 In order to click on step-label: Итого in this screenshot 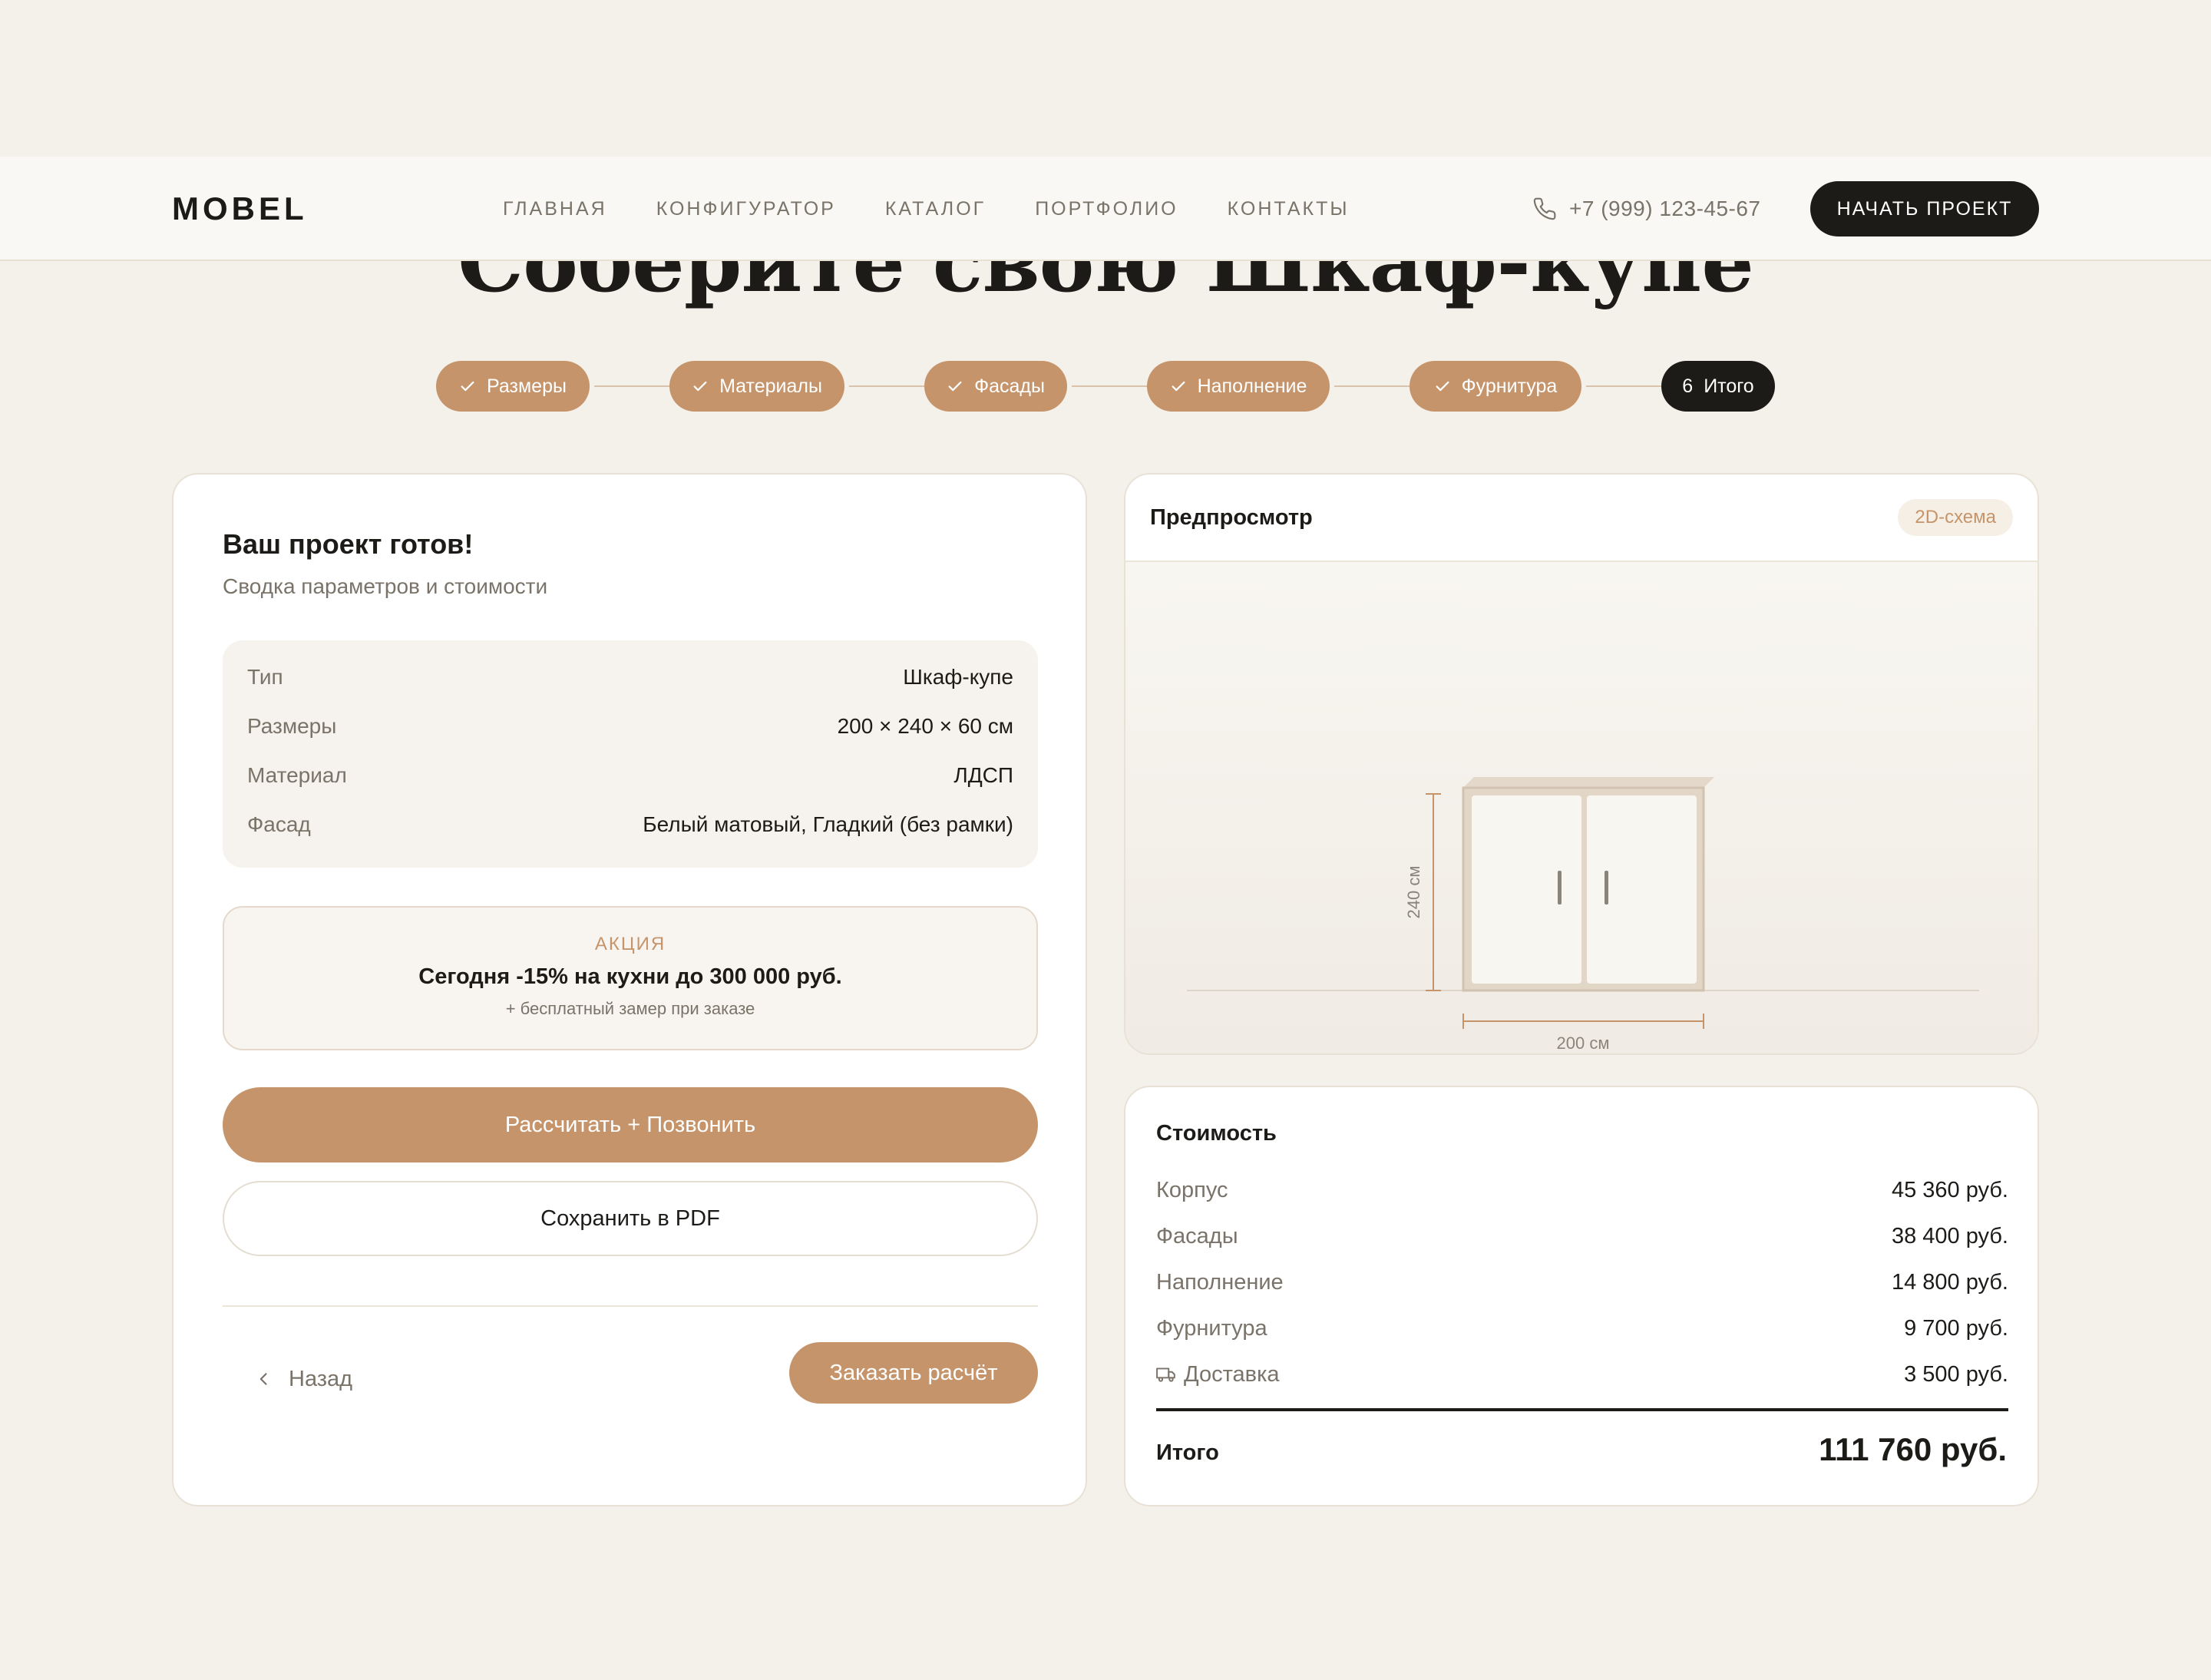, I will do `click(1729, 386)`.